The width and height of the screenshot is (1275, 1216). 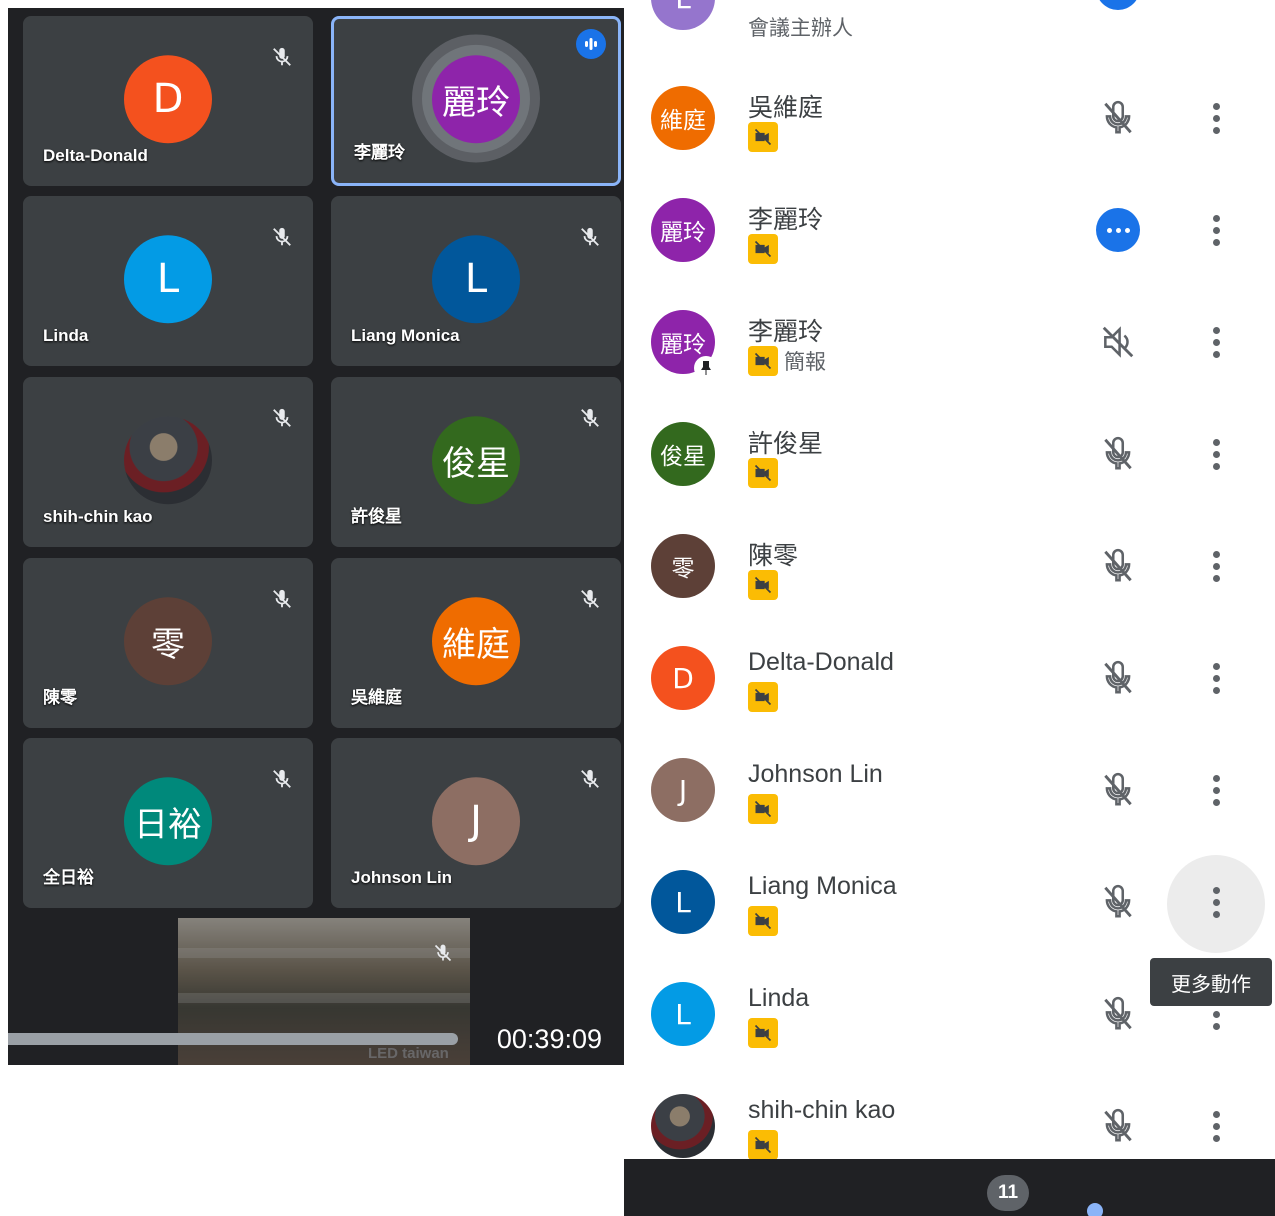 What do you see at coordinates (949, 574) in the screenshot?
I see `participant-row: 零 陳零` at bounding box center [949, 574].